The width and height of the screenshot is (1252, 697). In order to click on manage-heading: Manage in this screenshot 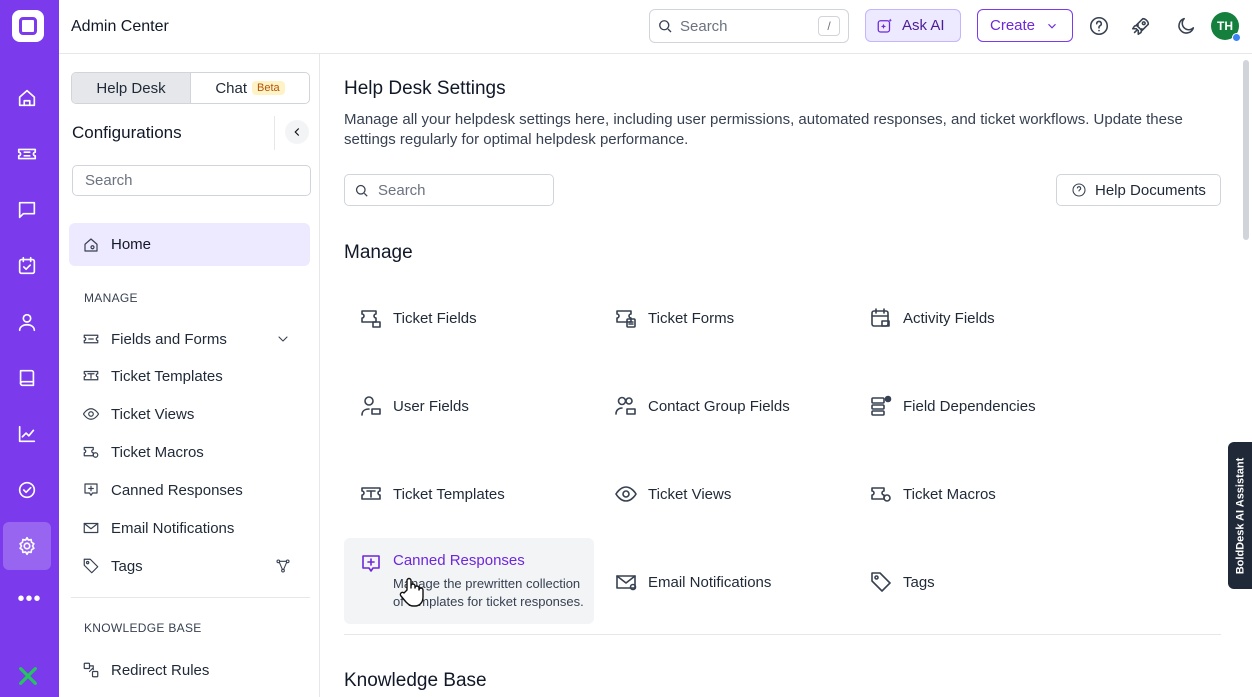, I will do `click(378, 252)`.